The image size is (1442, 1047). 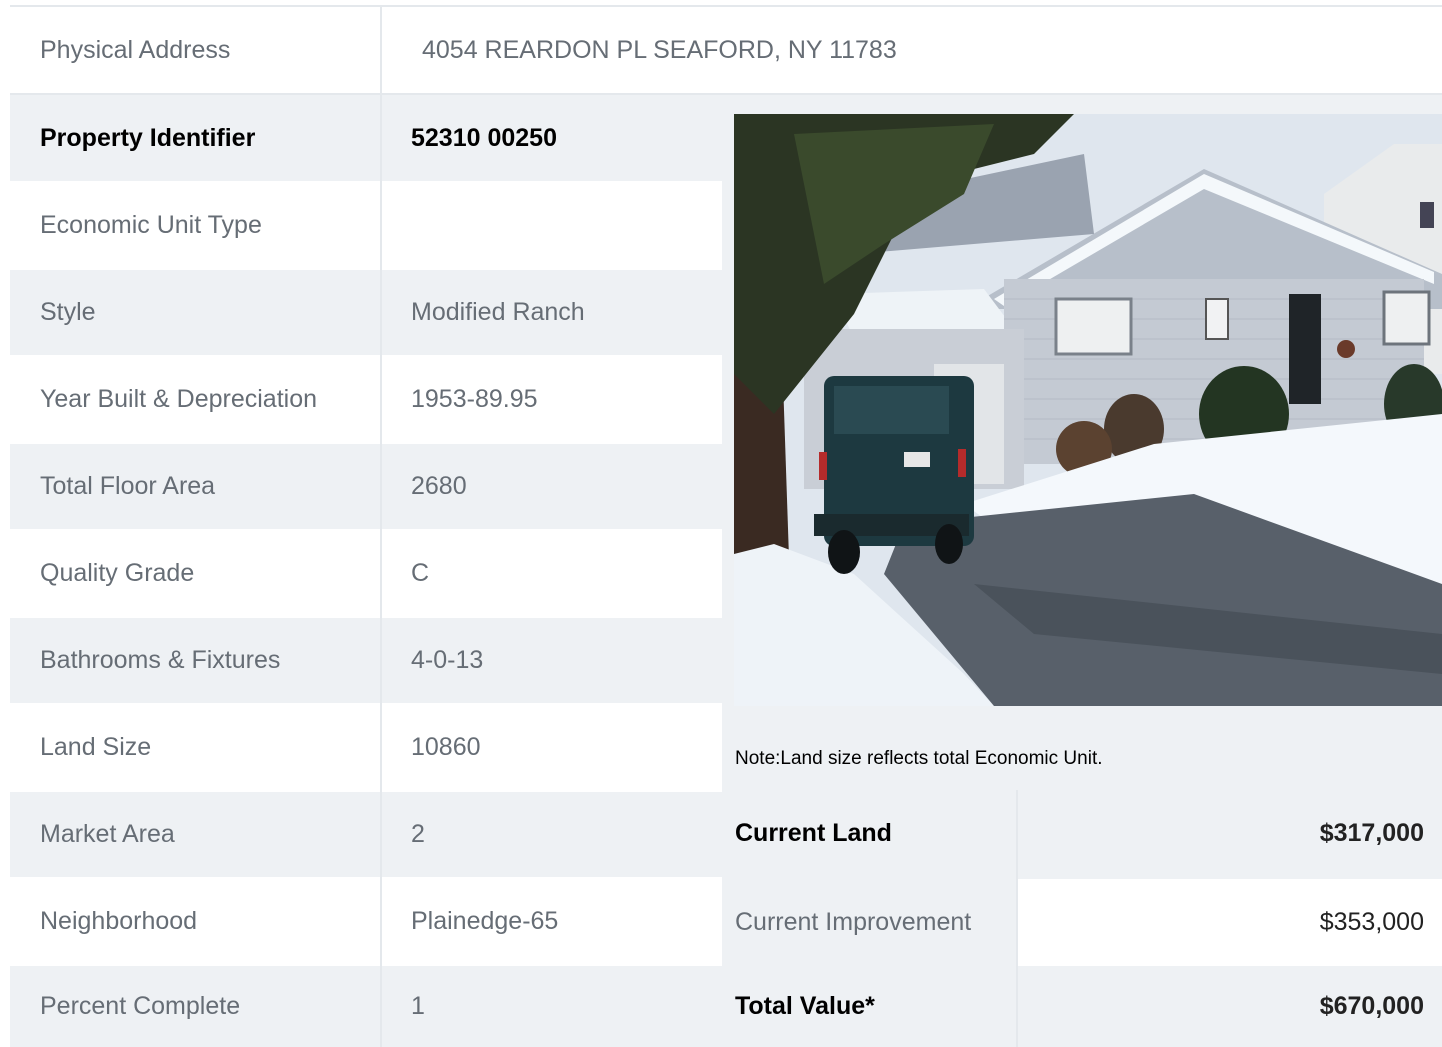 What do you see at coordinates (552, 660) in the screenshot?
I see `row-value-6: 4-0-13` at bounding box center [552, 660].